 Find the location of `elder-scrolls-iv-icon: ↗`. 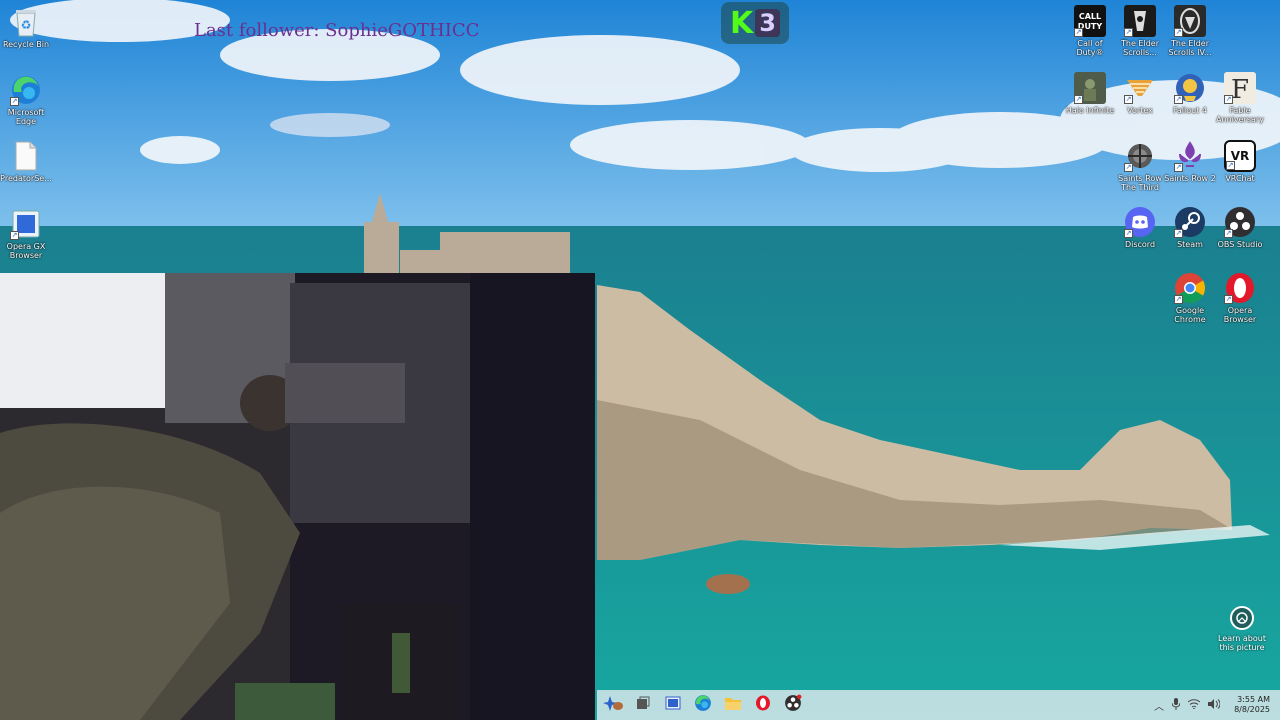

elder-scrolls-iv-icon: ↗ is located at coordinates (1190, 21).